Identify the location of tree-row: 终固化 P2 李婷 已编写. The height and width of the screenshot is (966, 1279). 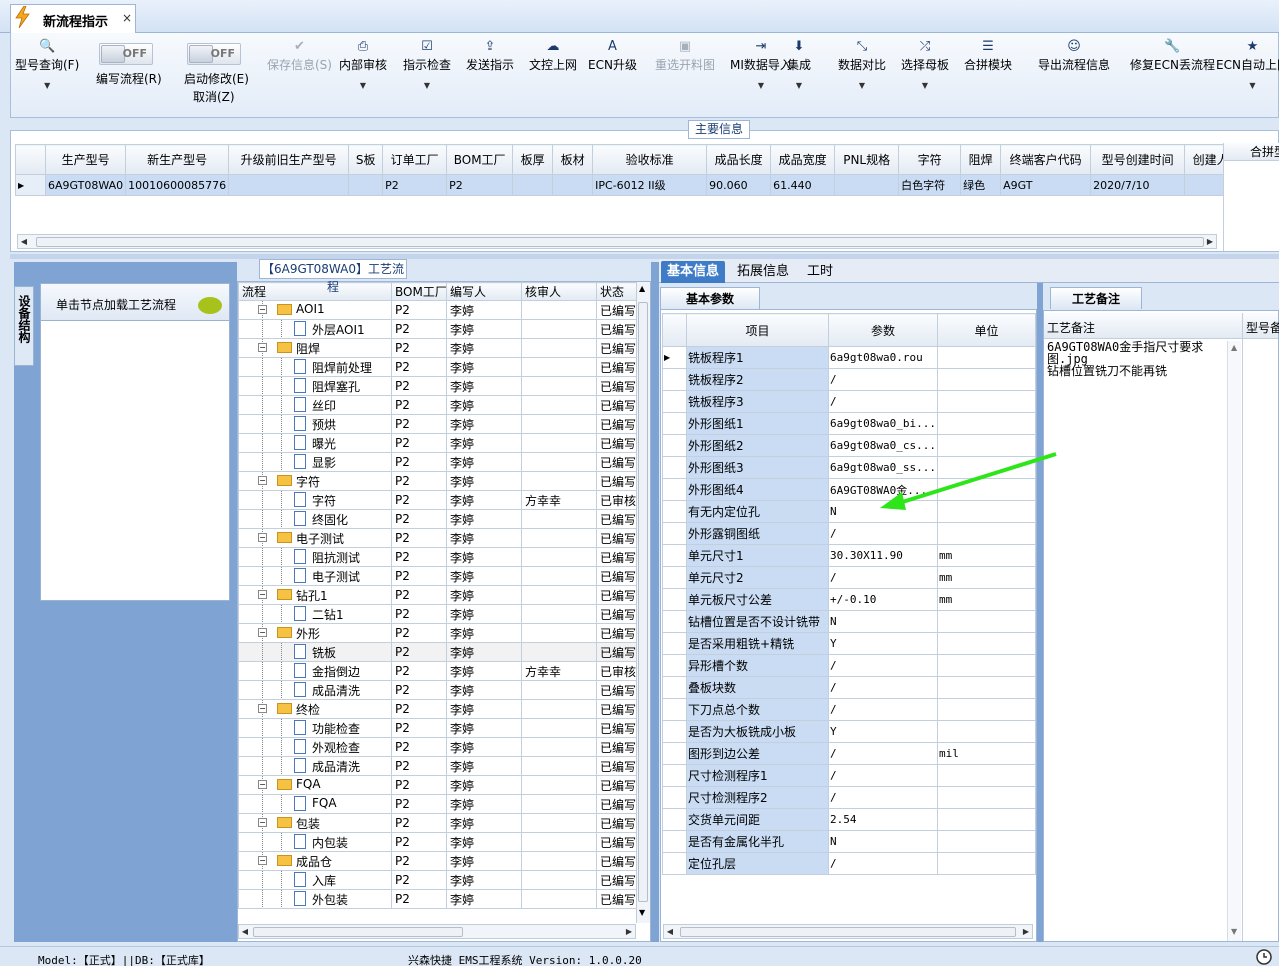
(439, 519).